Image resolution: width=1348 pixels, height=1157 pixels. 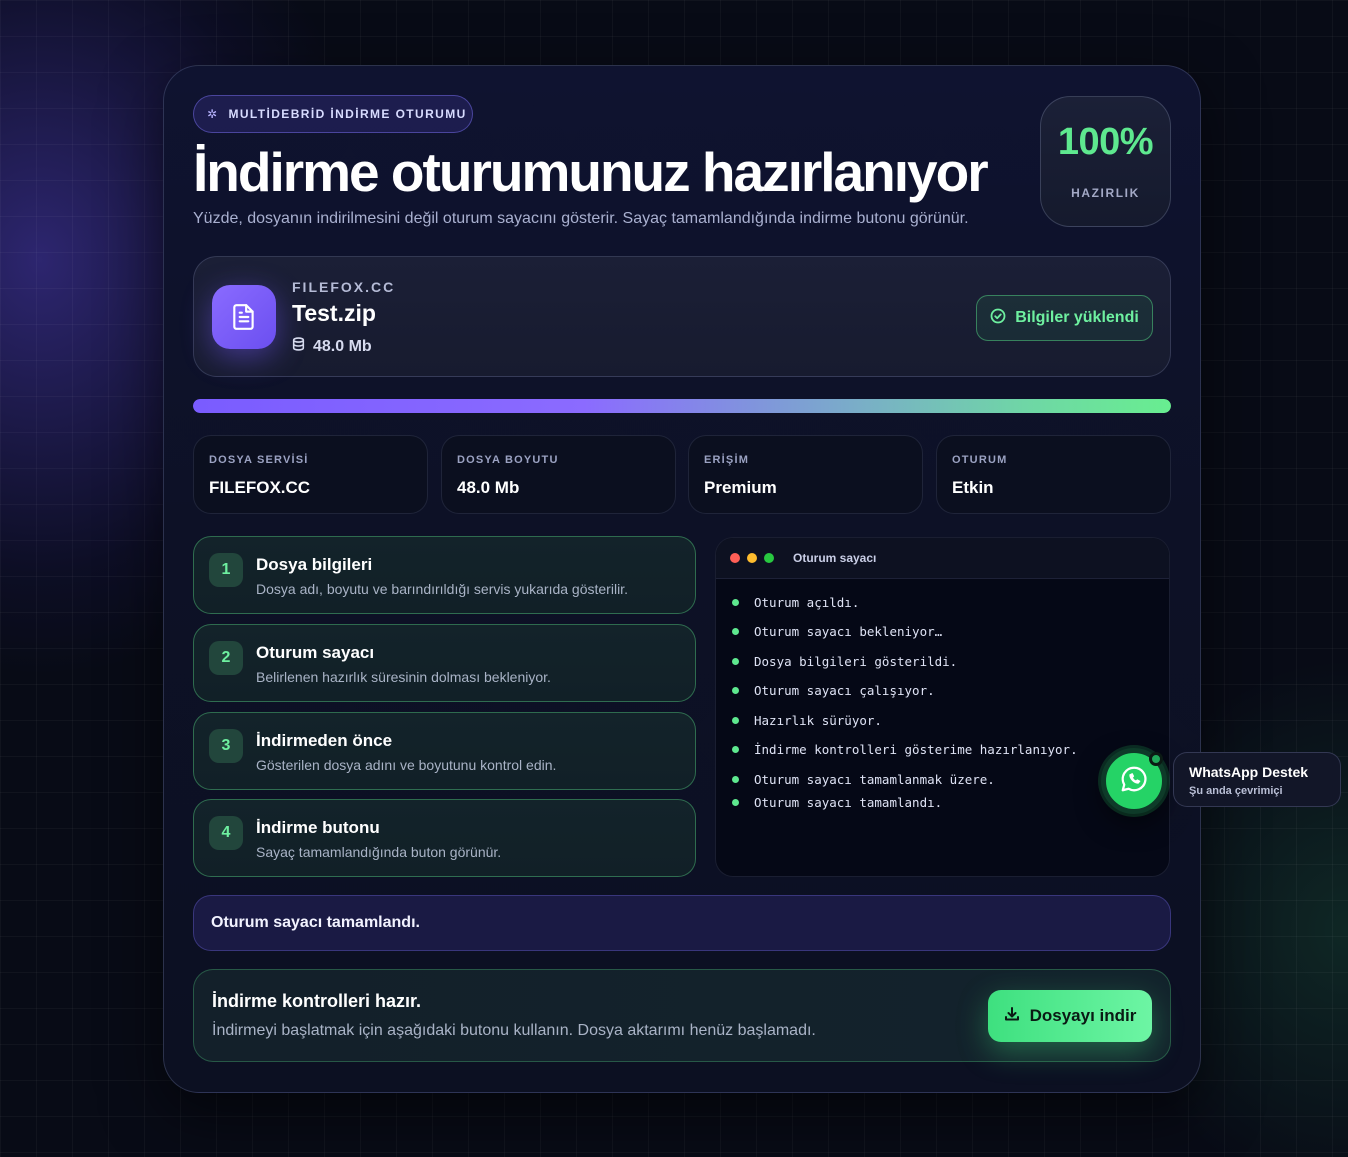 What do you see at coordinates (488, 487) in the screenshot?
I see `stat-value: 48.0 Mb` at bounding box center [488, 487].